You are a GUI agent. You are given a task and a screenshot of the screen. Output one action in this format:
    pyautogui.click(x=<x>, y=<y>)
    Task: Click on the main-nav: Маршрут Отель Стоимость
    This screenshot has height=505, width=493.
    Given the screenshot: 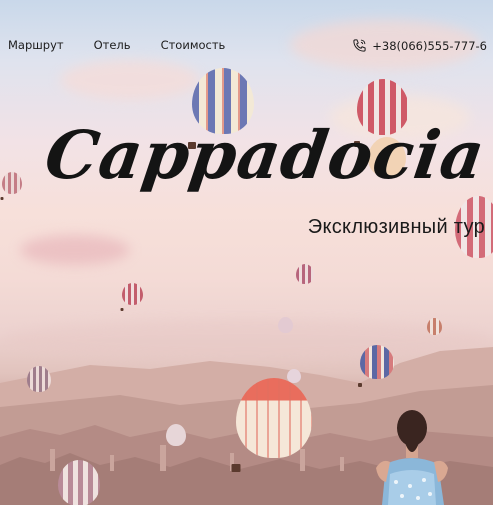 What is the action you would take?
    pyautogui.click(x=116, y=45)
    